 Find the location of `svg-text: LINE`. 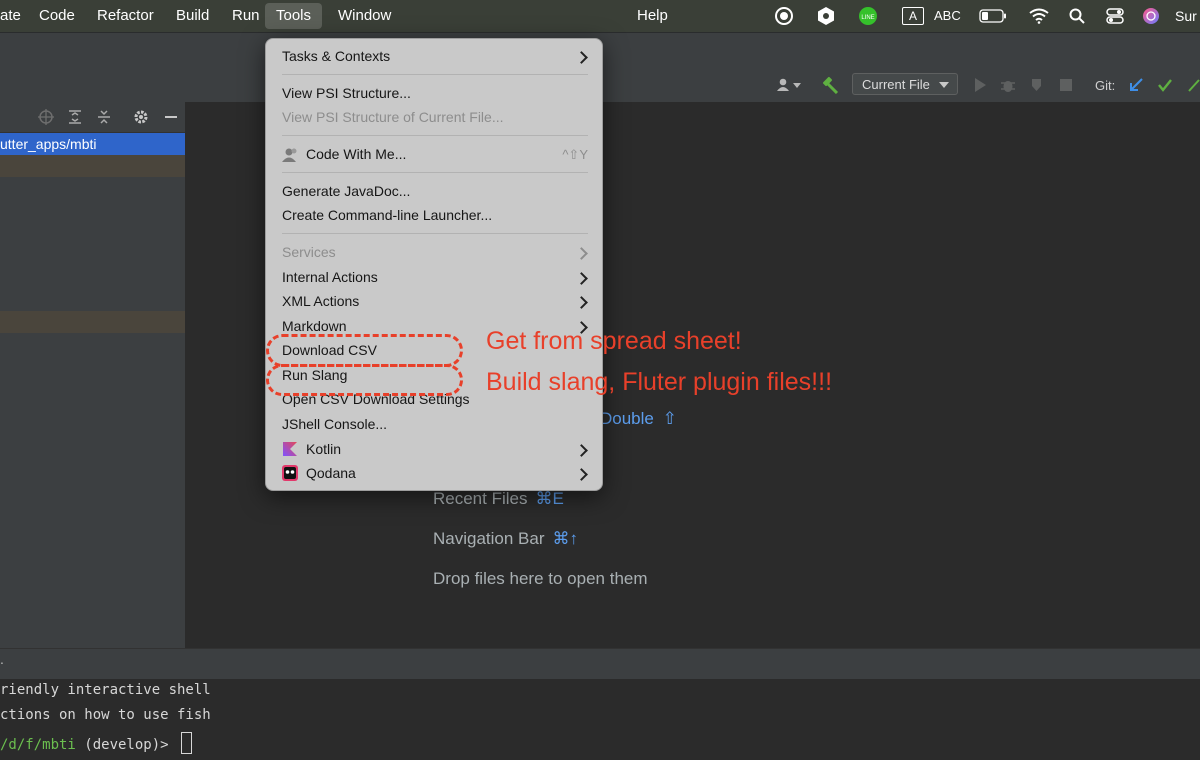

svg-text: LINE is located at coordinates (867, 18).